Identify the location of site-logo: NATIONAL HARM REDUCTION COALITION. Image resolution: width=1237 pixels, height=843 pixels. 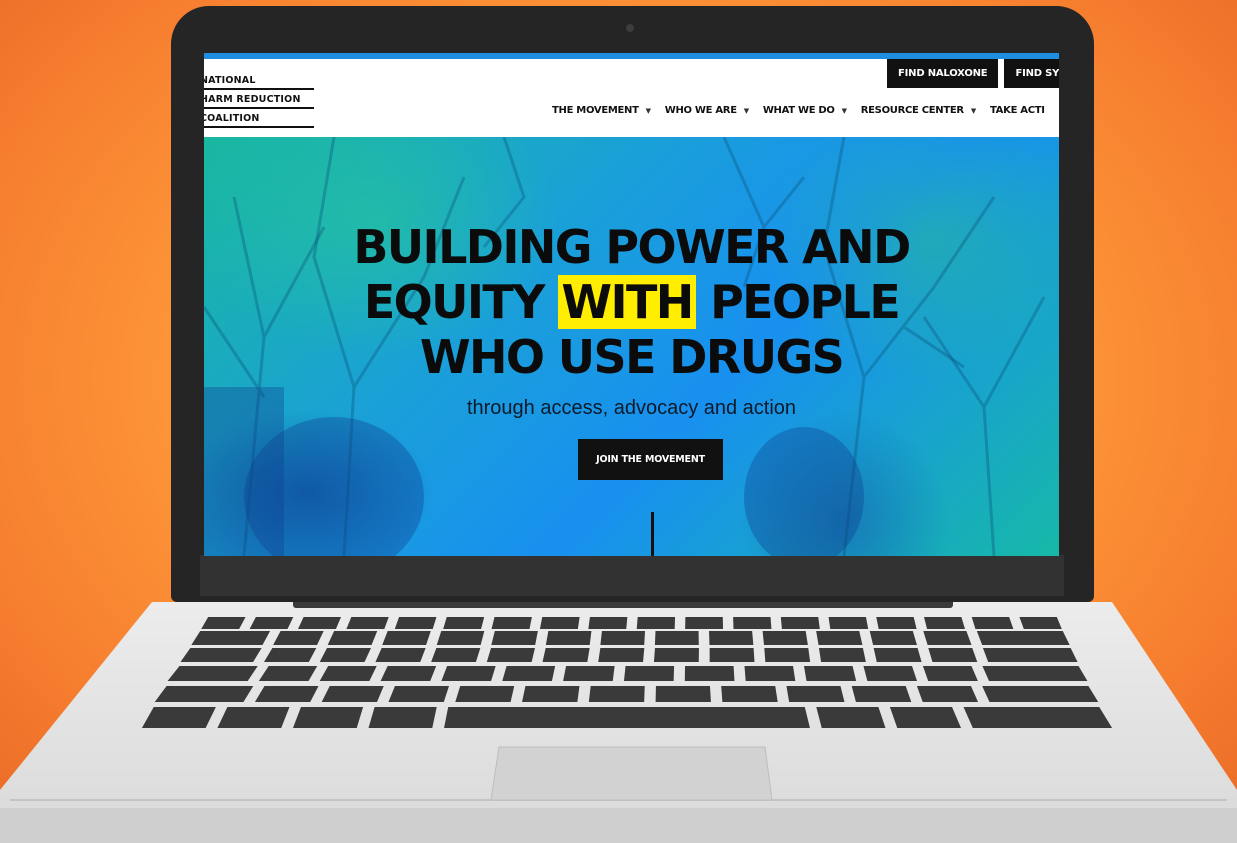
(259, 101).